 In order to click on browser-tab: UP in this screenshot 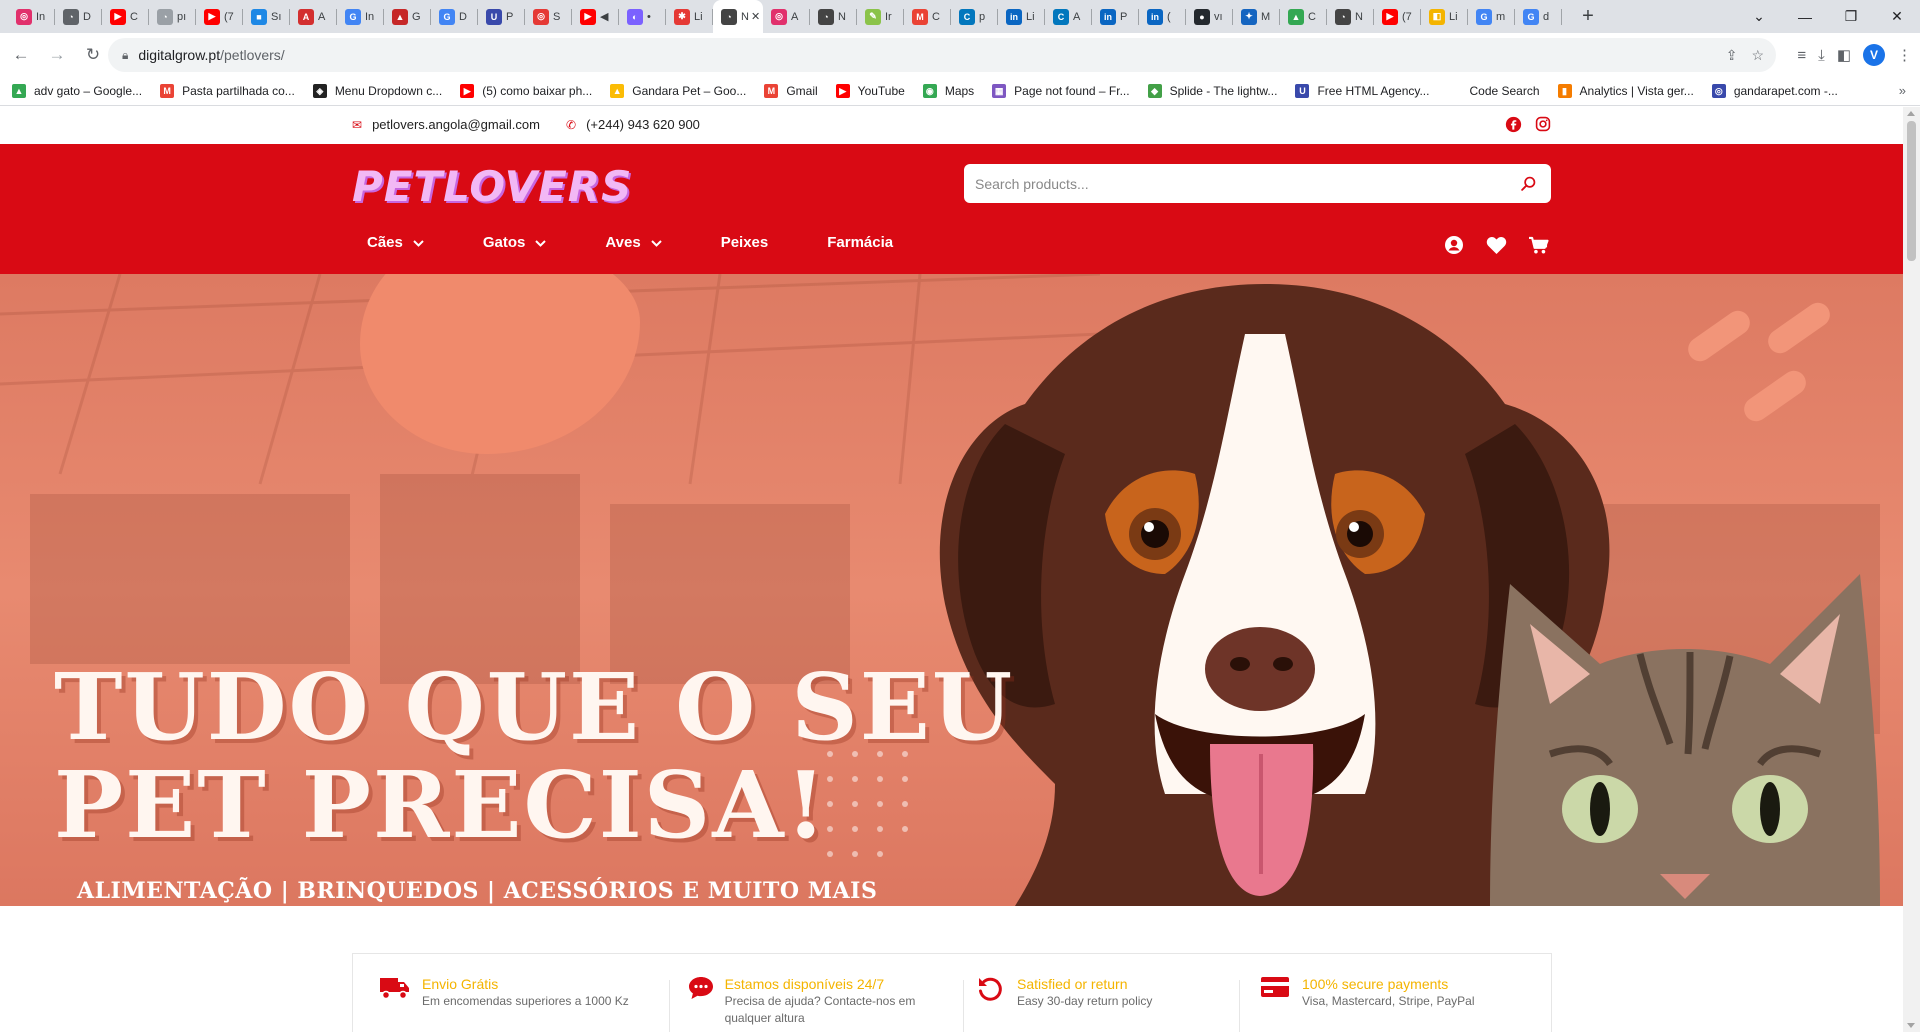, I will do `click(501, 16)`.